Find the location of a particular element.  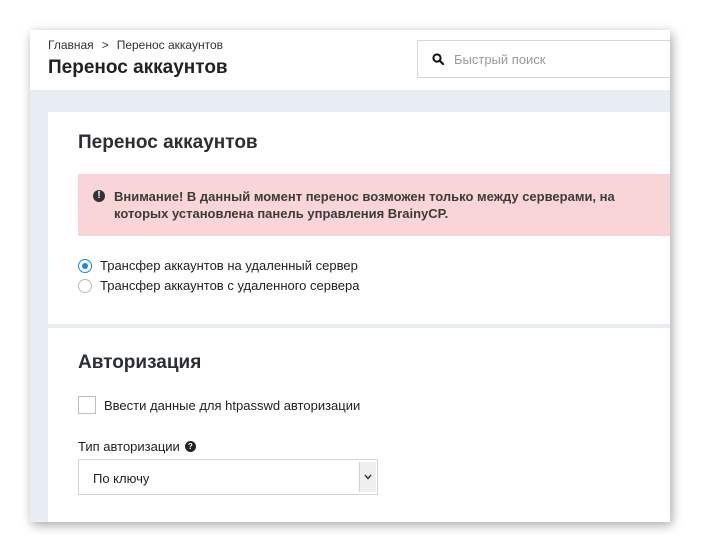

breadcrumb-home-link: Главная is located at coordinates (71, 45).